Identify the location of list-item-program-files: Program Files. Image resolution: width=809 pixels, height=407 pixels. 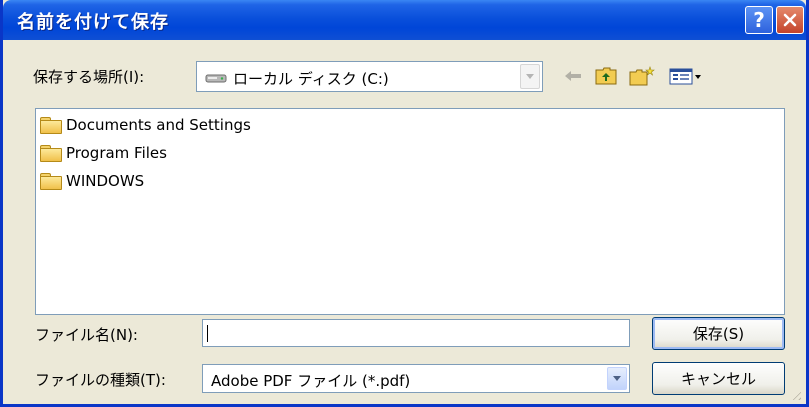
(103, 153).